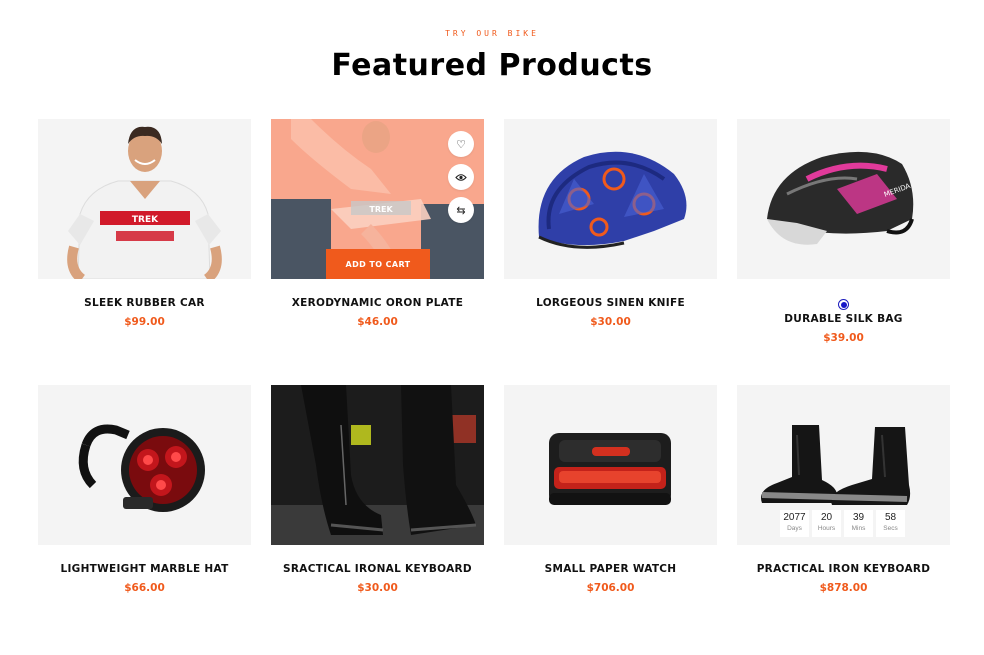 This screenshot has width=984, height=655. Describe the element at coordinates (610, 303) in the screenshot. I see `product-name: LORGEOUS SINEN KNIFE` at that location.